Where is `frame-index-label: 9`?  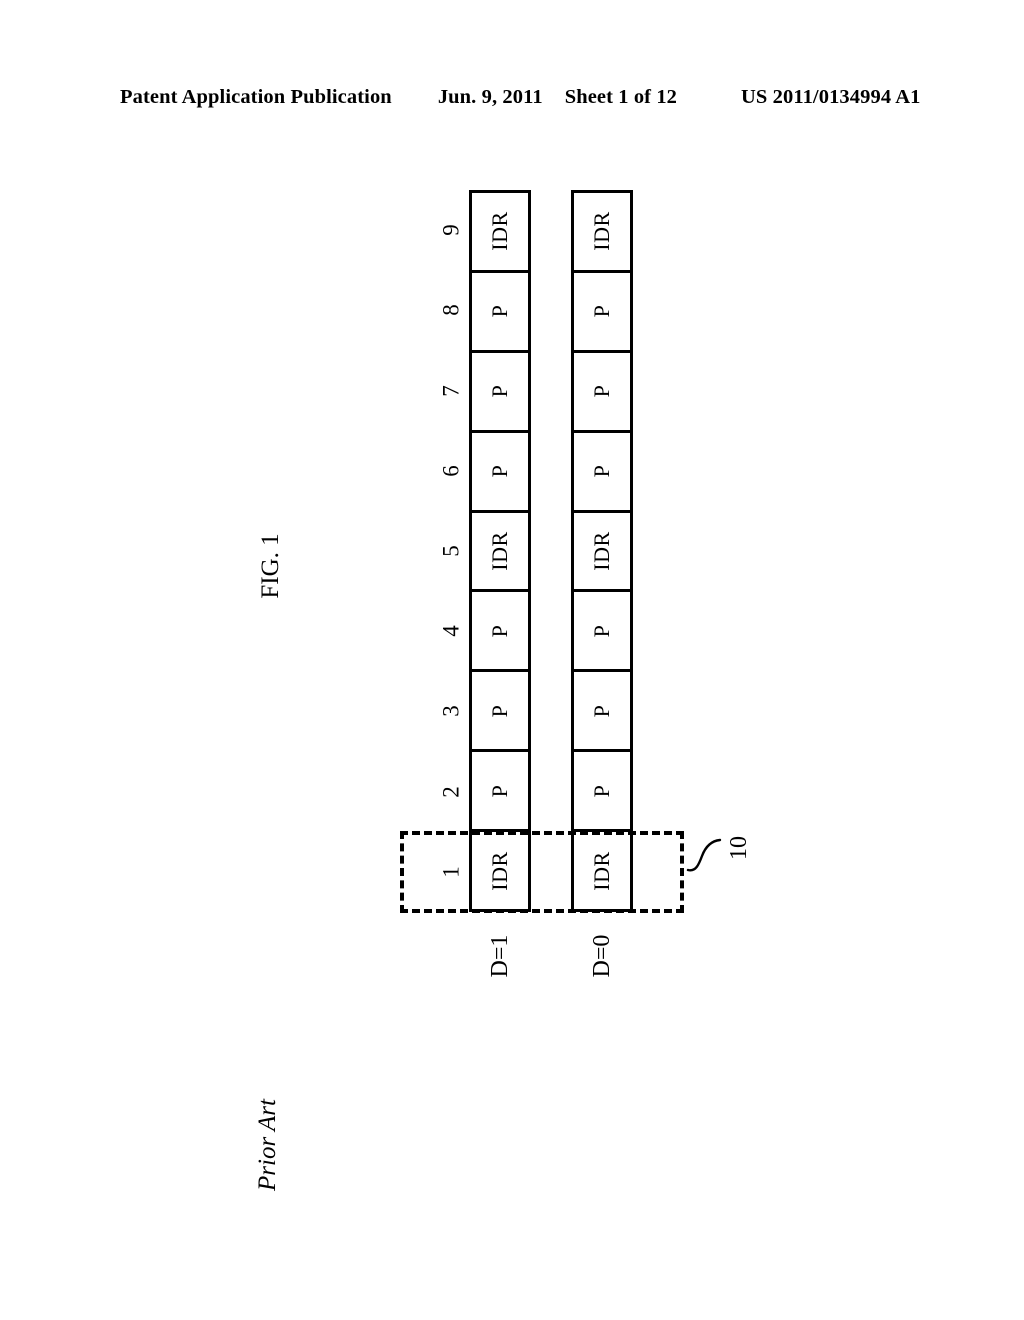
frame-index-label: 9 is located at coordinates (451, 230).